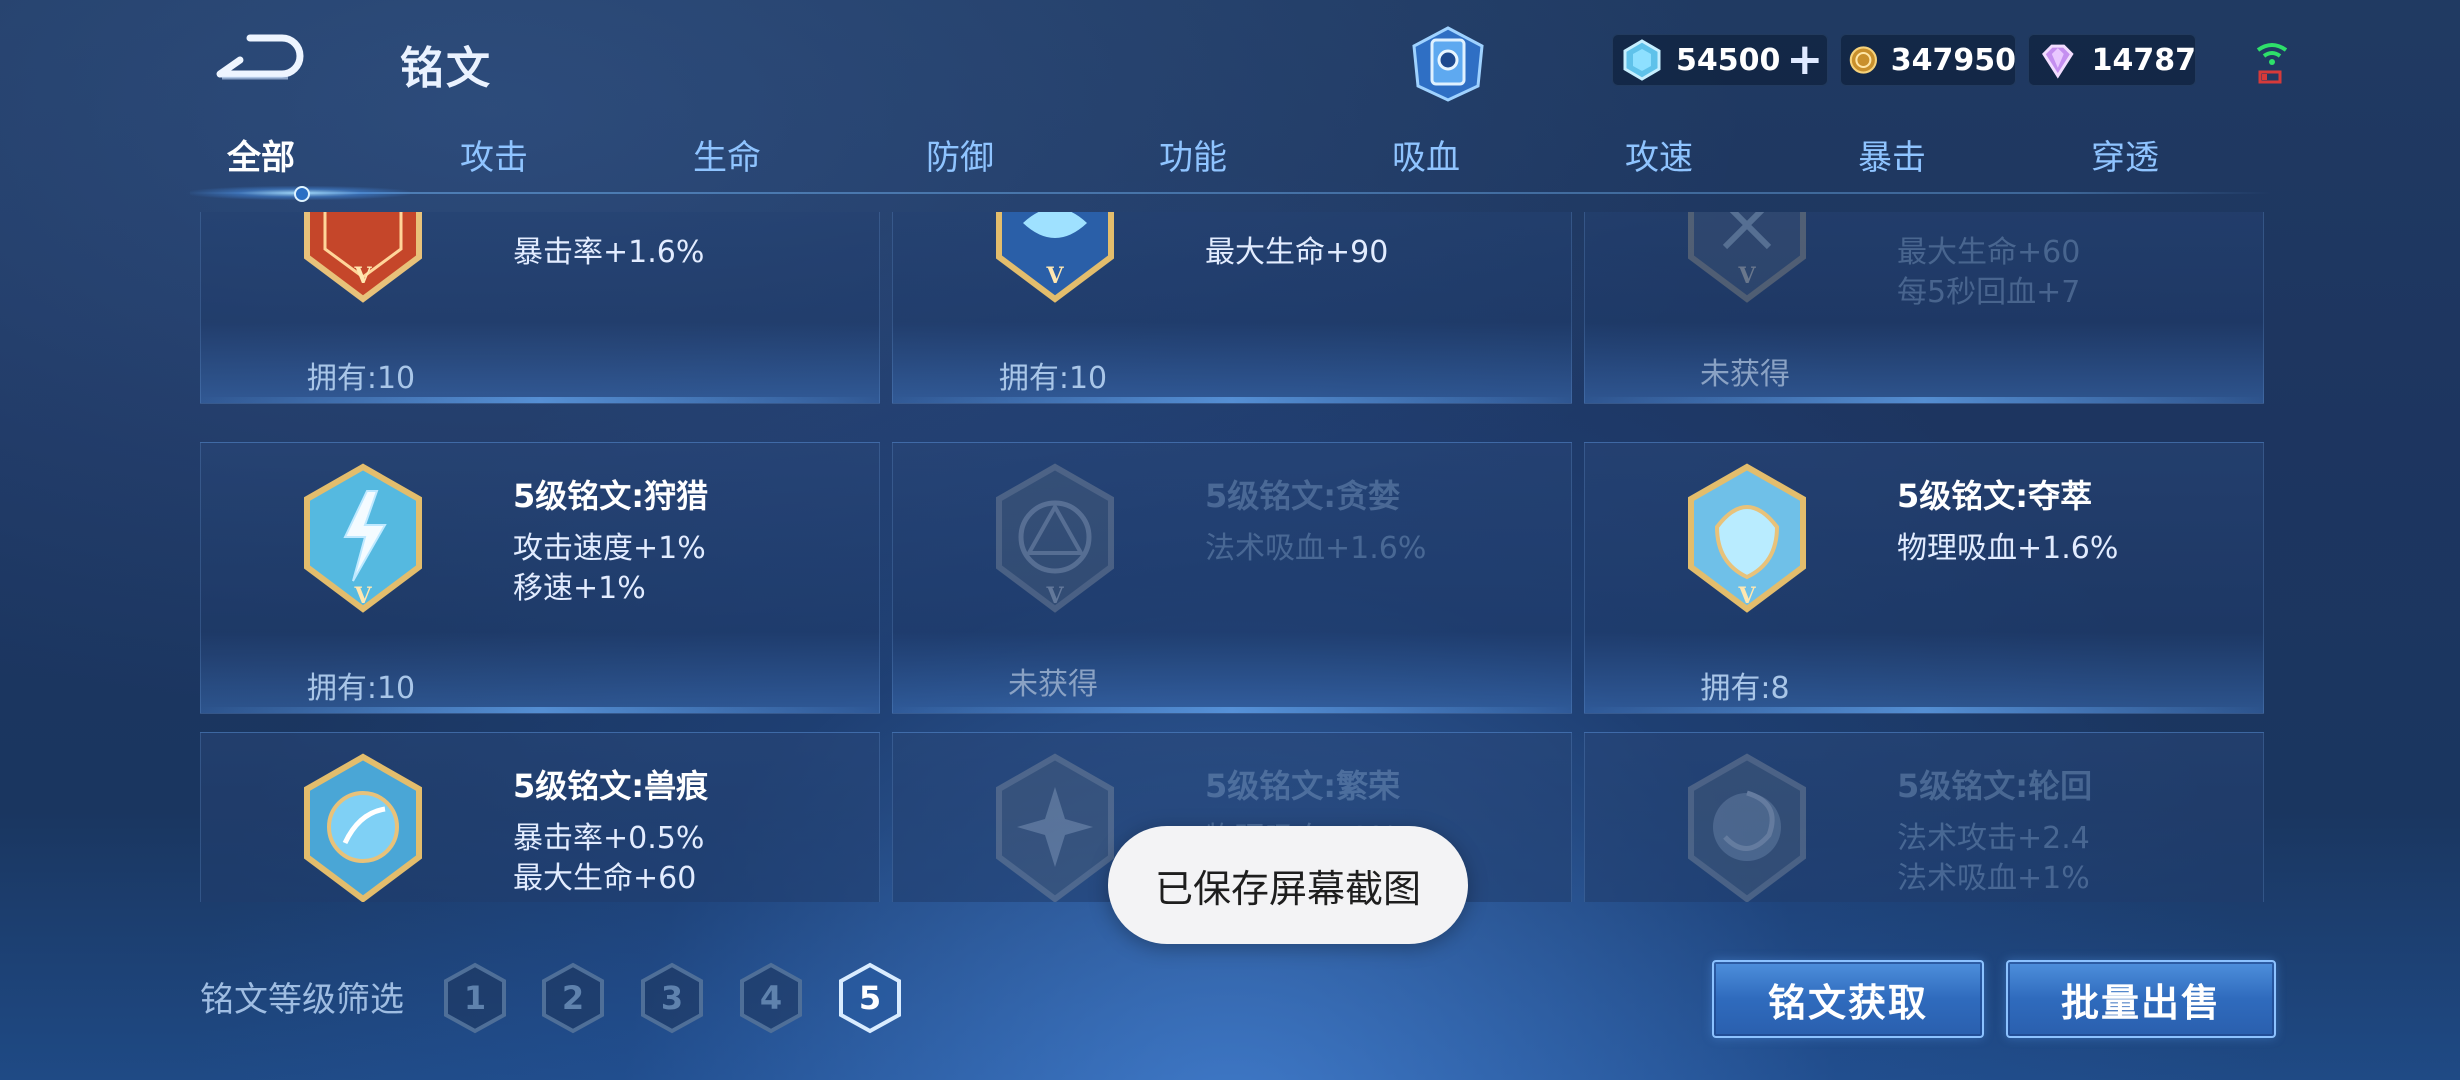  Describe the element at coordinates (1193, 154) in the screenshot. I see `tab-utility: 功能` at that location.